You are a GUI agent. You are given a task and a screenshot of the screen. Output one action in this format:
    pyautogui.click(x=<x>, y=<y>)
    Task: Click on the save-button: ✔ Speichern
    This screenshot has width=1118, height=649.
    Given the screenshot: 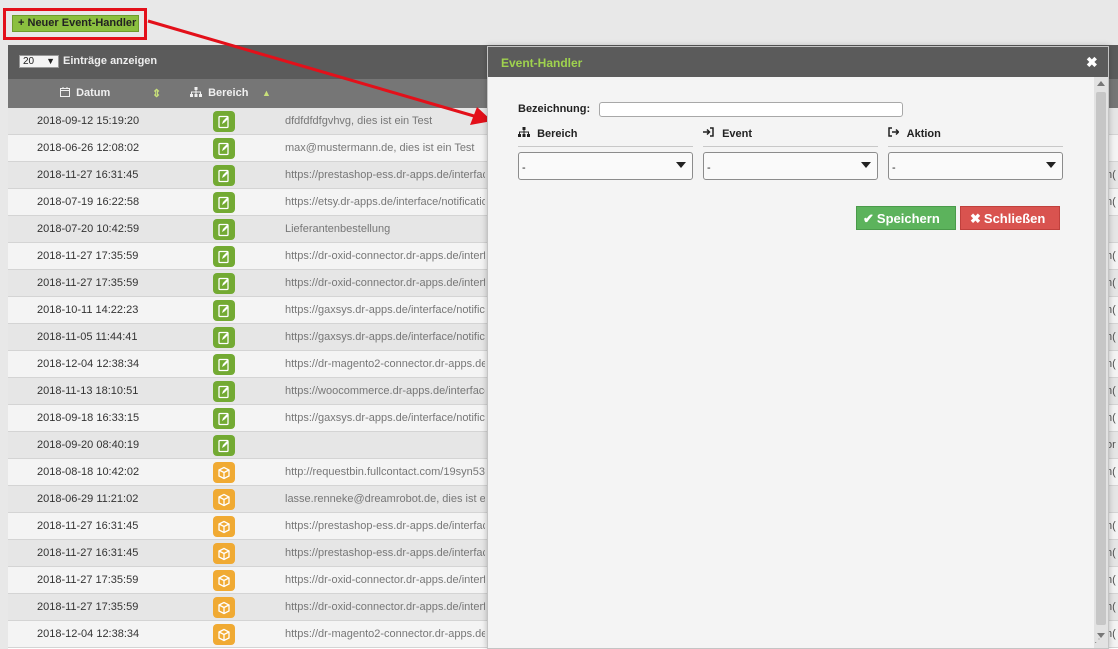 What is the action you would take?
    pyautogui.click(x=906, y=218)
    